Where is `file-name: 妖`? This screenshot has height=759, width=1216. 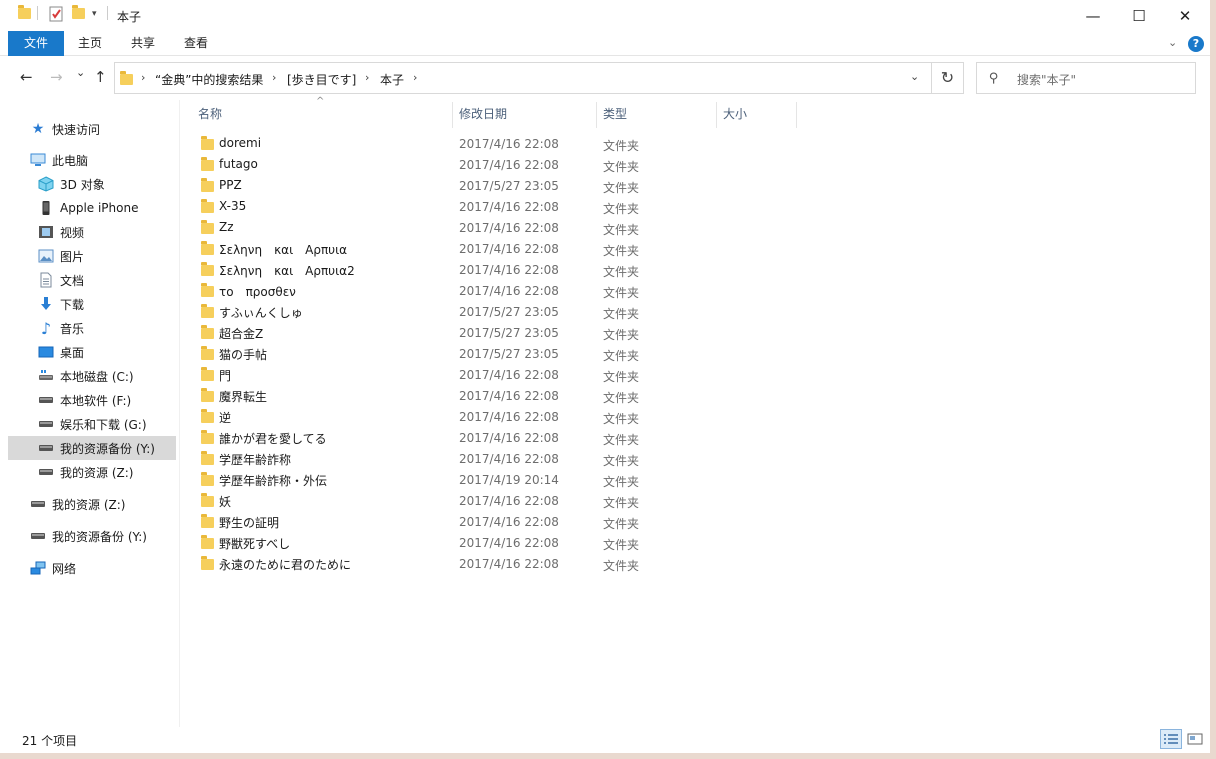 file-name: 妖 is located at coordinates (225, 502).